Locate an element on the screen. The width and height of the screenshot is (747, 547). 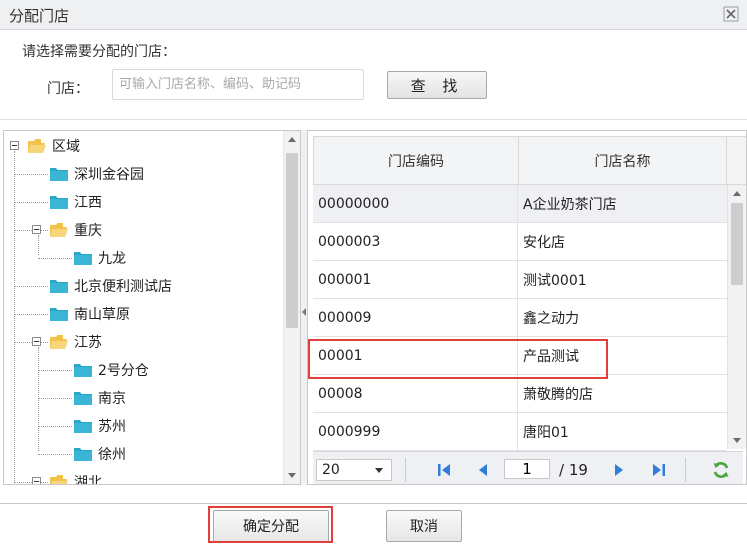
tree-node: 重庆 is located at coordinates (76, 230).